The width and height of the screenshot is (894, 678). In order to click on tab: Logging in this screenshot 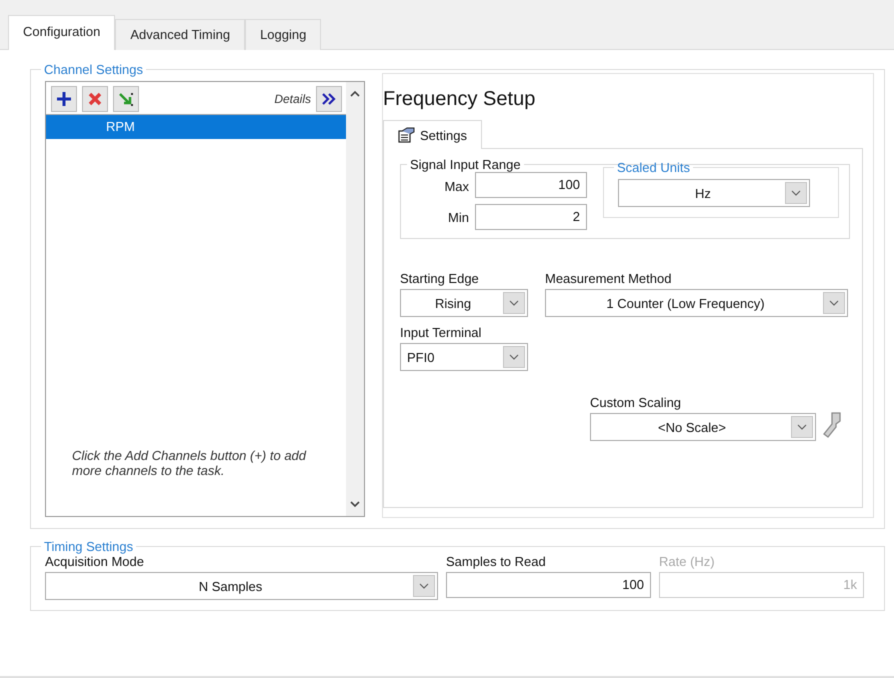, I will do `click(283, 34)`.